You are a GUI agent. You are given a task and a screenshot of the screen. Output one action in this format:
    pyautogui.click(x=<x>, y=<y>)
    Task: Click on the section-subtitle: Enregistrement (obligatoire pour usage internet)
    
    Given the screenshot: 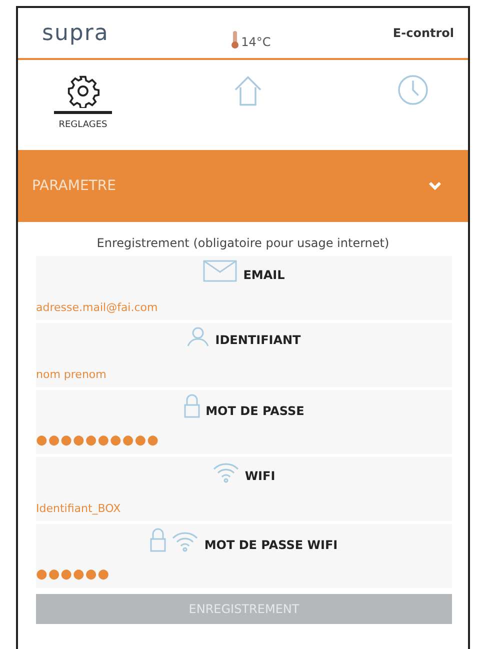 What is the action you would take?
    pyautogui.click(x=243, y=243)
    